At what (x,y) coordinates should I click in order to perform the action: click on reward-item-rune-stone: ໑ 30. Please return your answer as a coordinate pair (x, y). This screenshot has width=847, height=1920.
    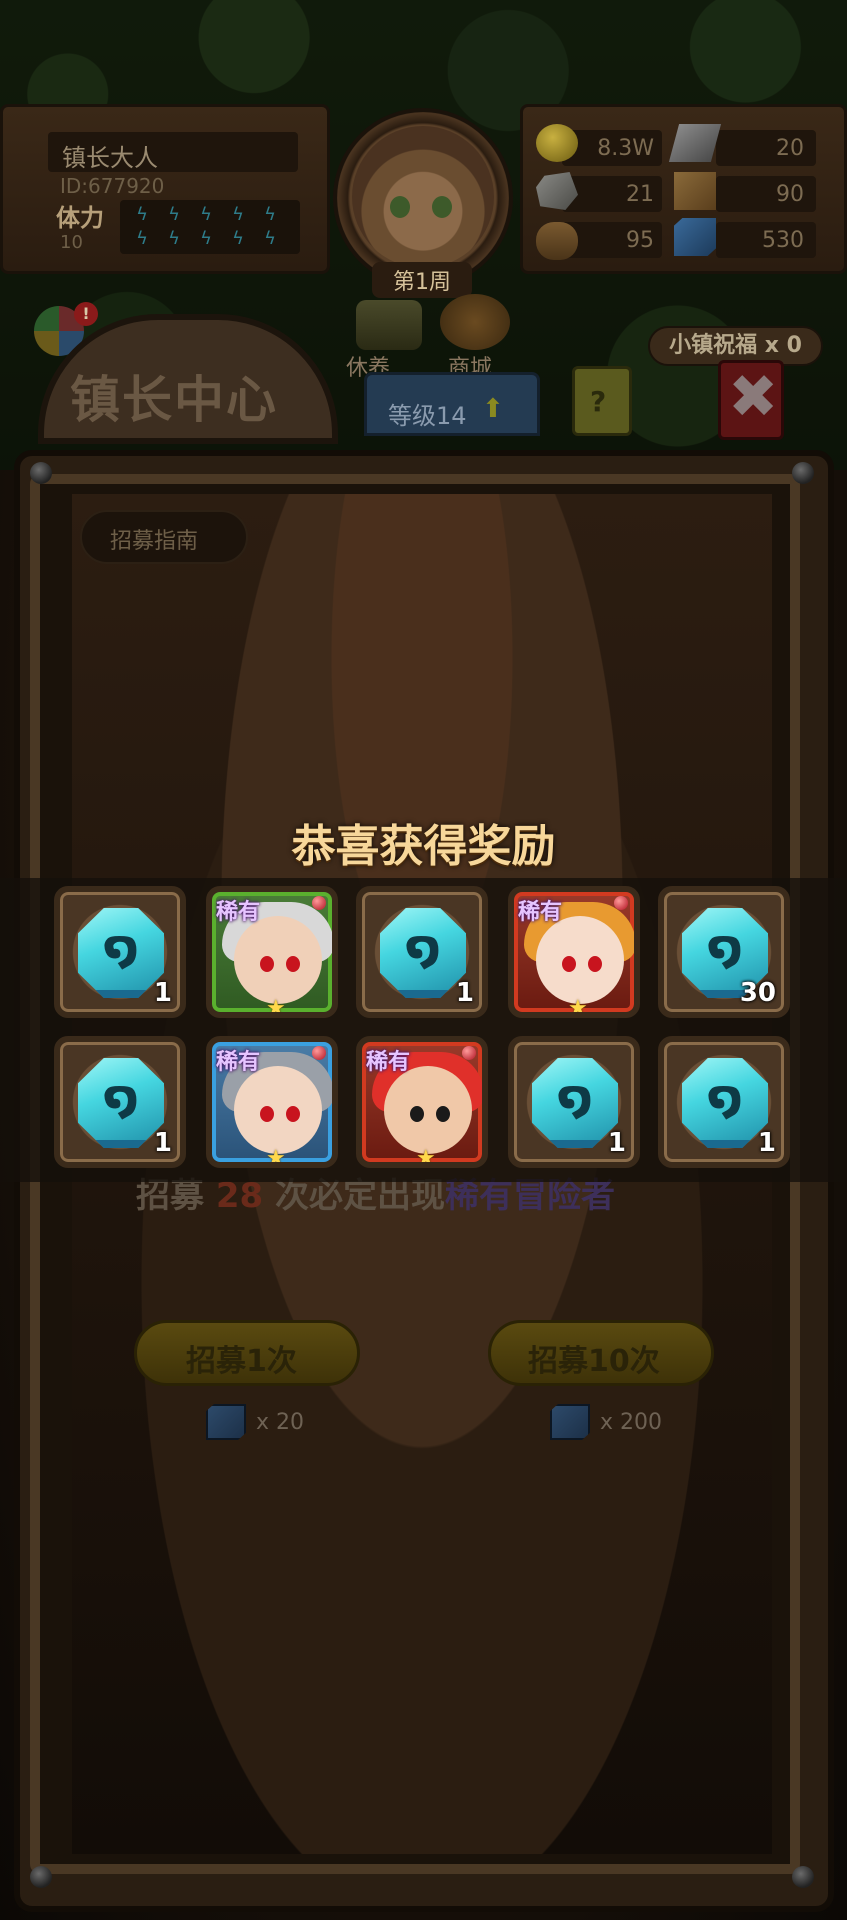
    Looking at the image, I should click on (724, 952).